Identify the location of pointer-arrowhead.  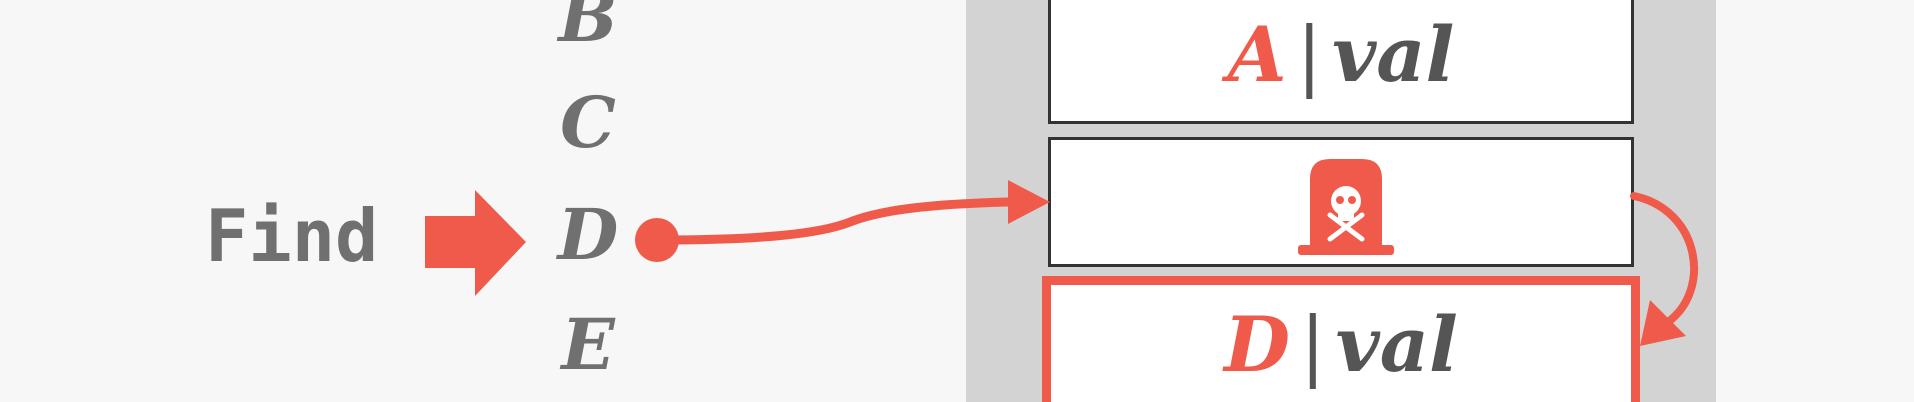
(1029, 202).